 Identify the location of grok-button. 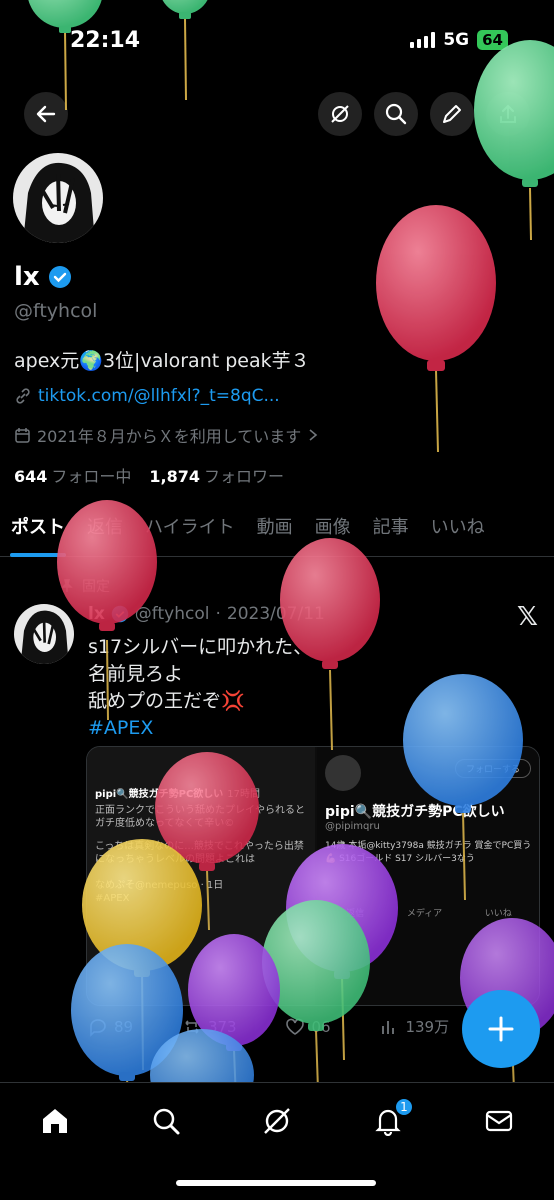
(340, 114).